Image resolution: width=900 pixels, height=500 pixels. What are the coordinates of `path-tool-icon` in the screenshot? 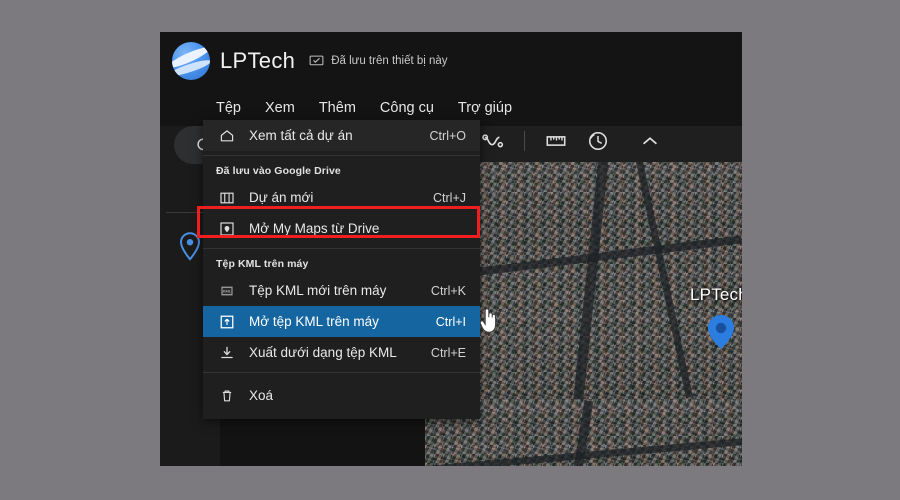 It's located at (493, 141).